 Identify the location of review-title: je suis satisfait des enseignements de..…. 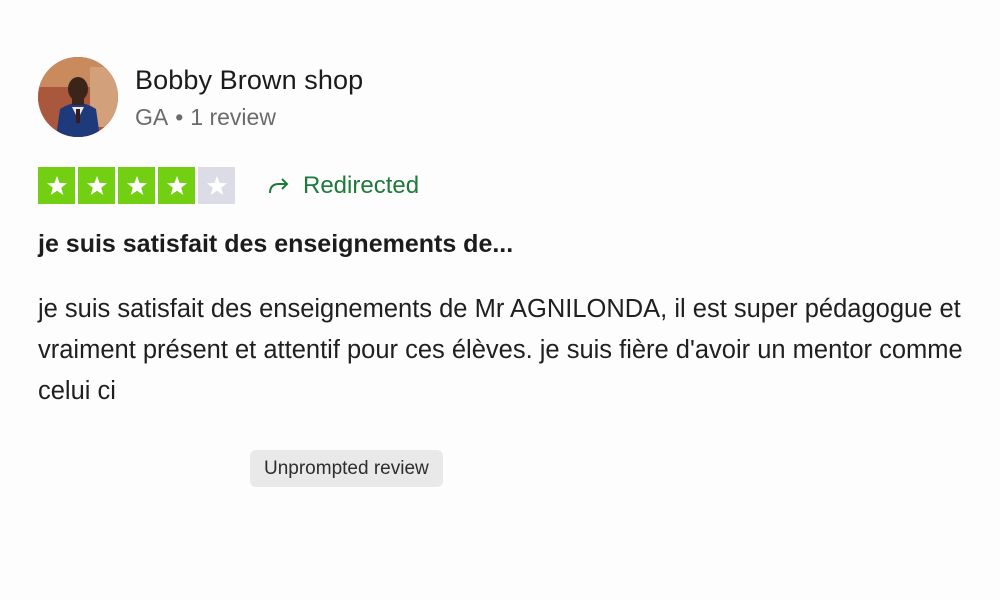
(519, 244).